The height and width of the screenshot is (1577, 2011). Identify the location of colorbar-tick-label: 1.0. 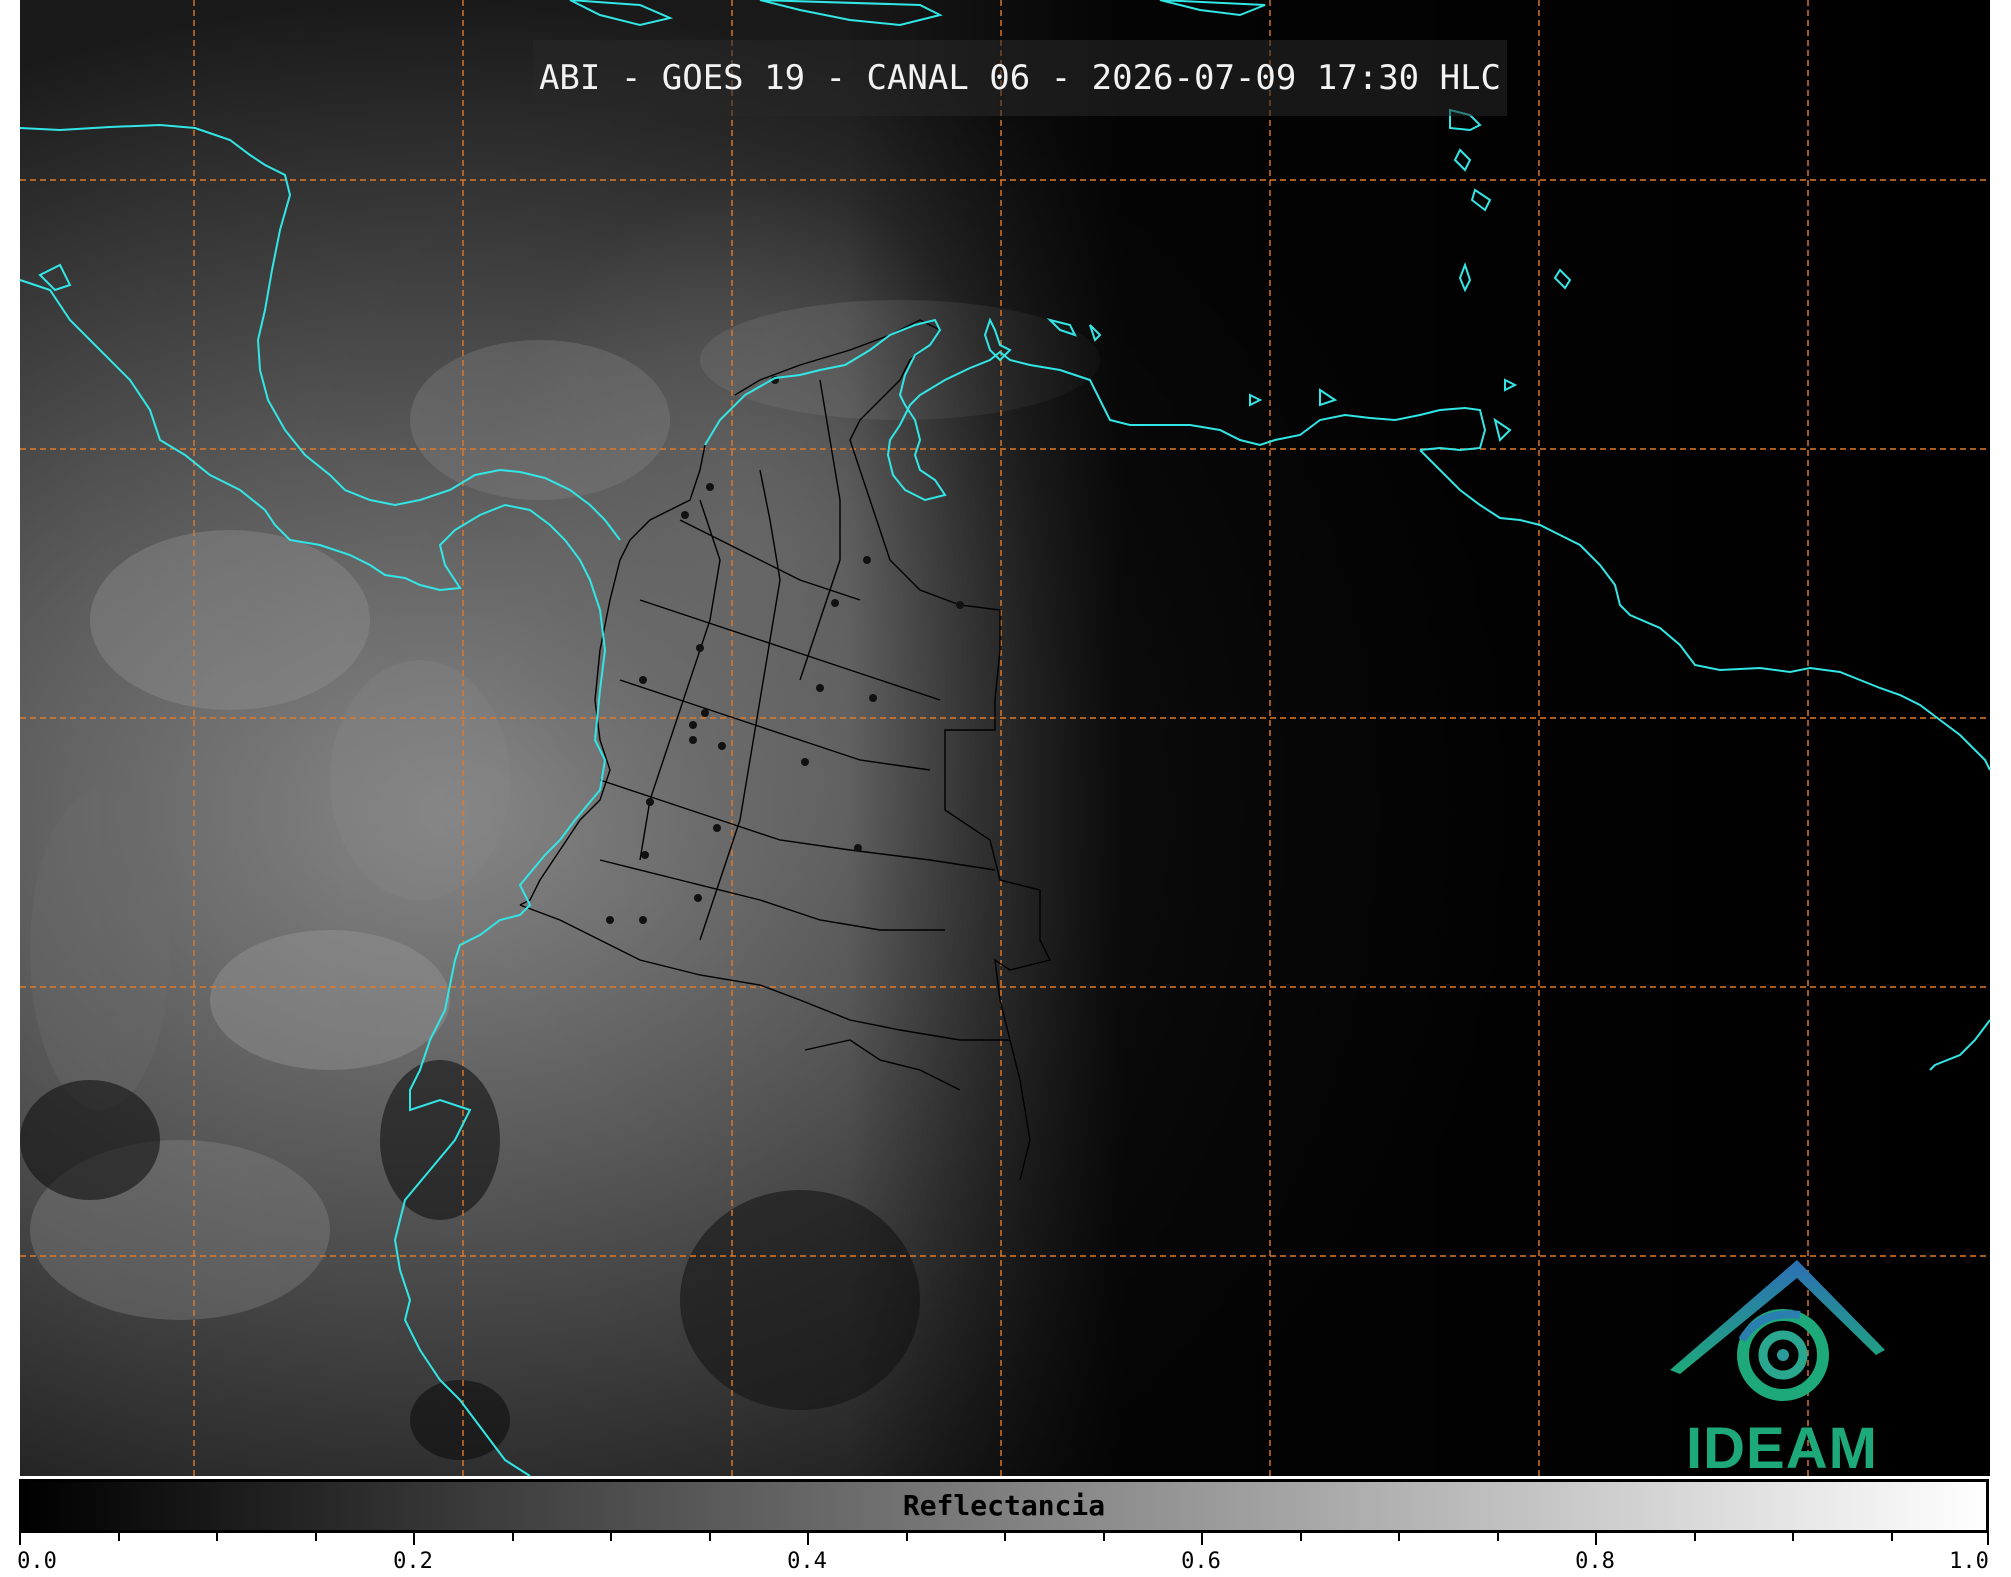
(1969, 1561).